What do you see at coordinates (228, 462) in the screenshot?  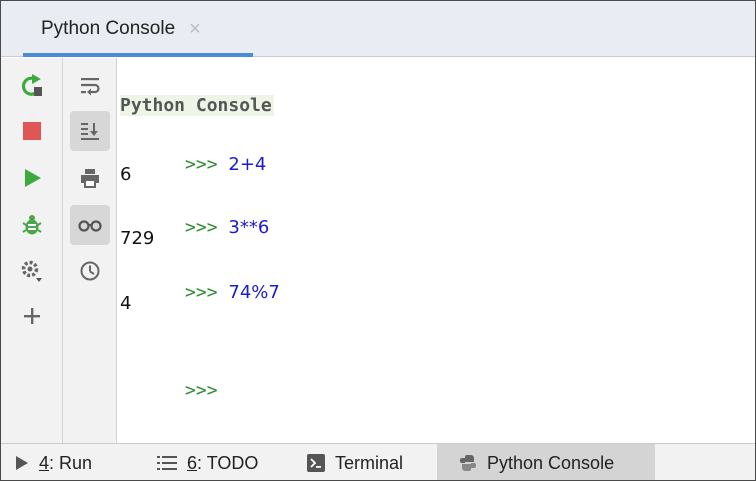 I see `todo-tool-label: : TODO` at bounding box center [228, 462].